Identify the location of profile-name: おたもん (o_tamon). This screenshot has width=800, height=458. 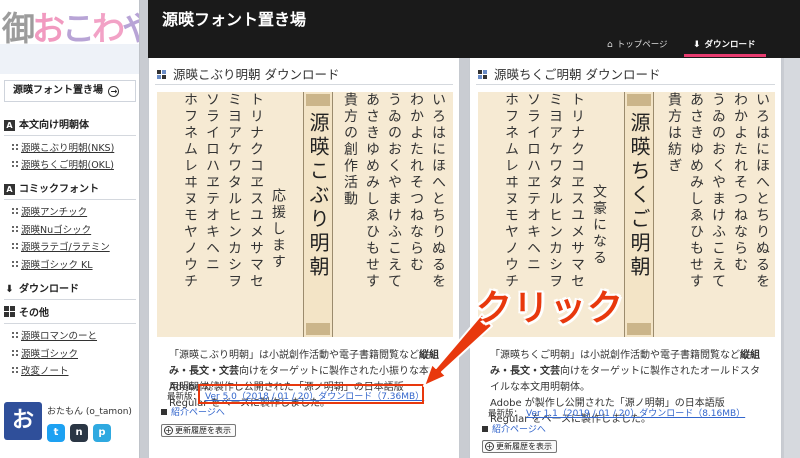
(89, 412).